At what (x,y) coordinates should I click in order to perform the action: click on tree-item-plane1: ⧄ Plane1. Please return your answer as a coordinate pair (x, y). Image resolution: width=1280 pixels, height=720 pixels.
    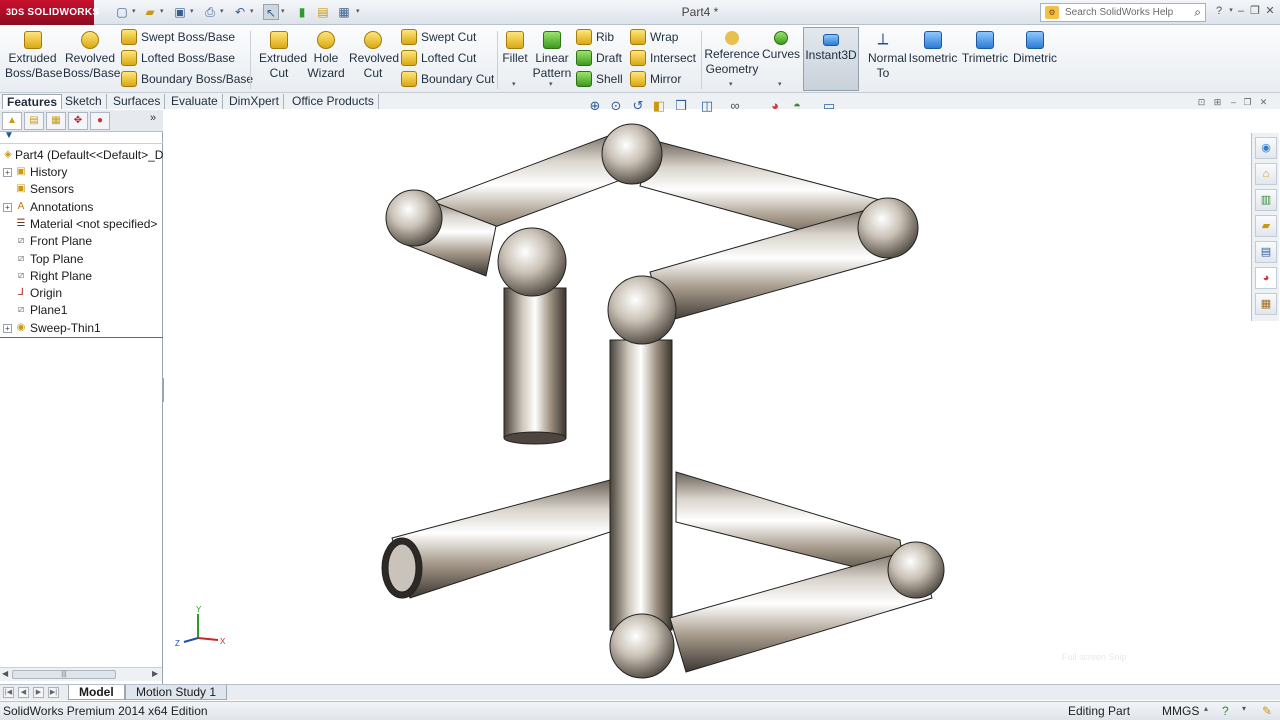
    Looking at the image, I should click on (81, 310).